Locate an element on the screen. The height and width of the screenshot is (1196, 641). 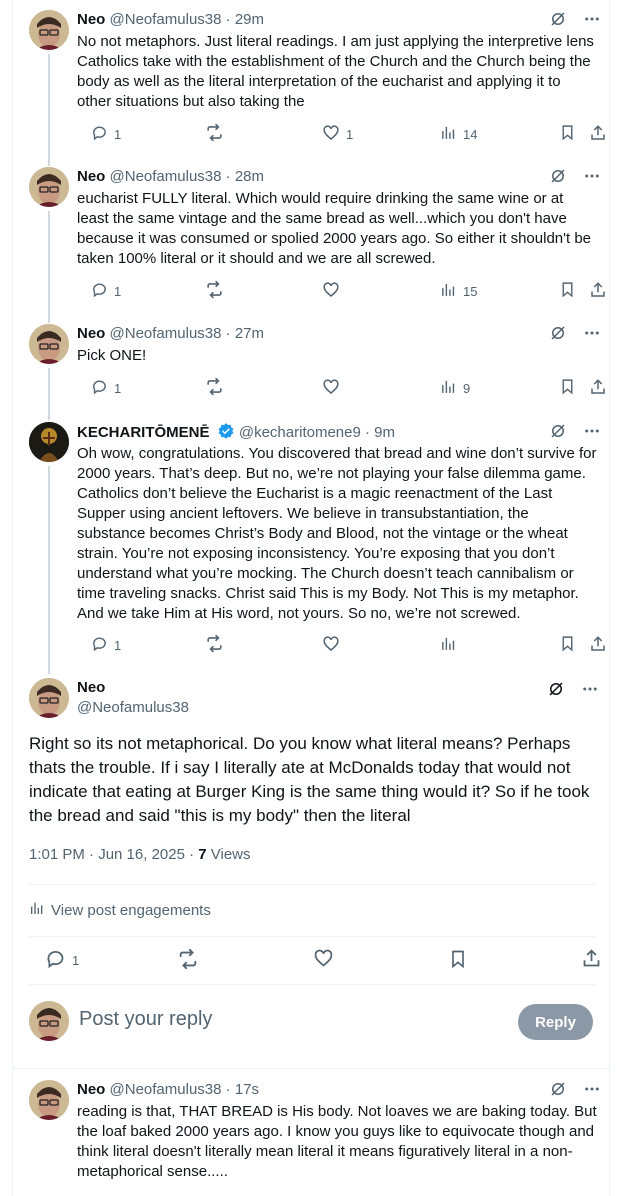
view-engagements-link: View post engagements is located at coordinates (120, 910).